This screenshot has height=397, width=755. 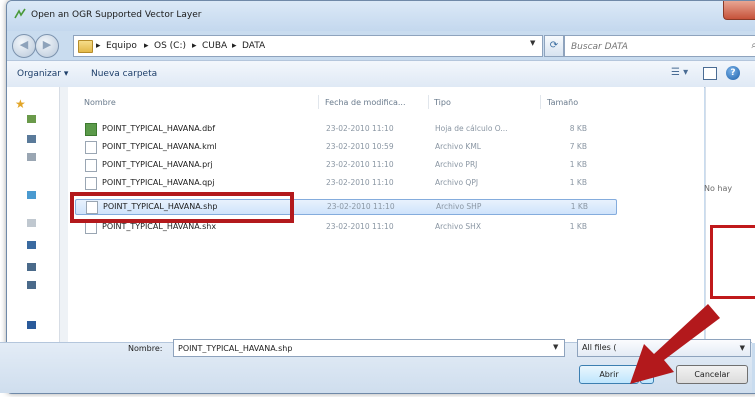 What do you see at coordinates (159, 128) in the screenshot?
I see `file-name: POINT_TYPICAL_HAVANA.dbf` at bounding box center [159, 128].